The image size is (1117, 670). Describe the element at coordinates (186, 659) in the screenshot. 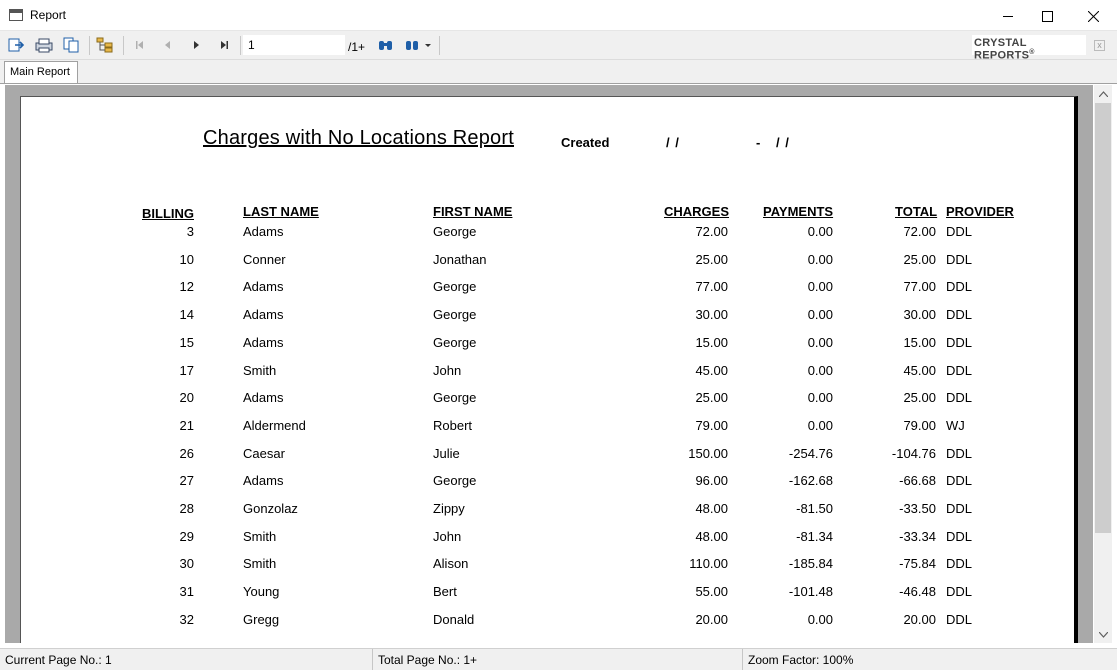

I see `status-current-page: Current Page No.: 1` at that location.